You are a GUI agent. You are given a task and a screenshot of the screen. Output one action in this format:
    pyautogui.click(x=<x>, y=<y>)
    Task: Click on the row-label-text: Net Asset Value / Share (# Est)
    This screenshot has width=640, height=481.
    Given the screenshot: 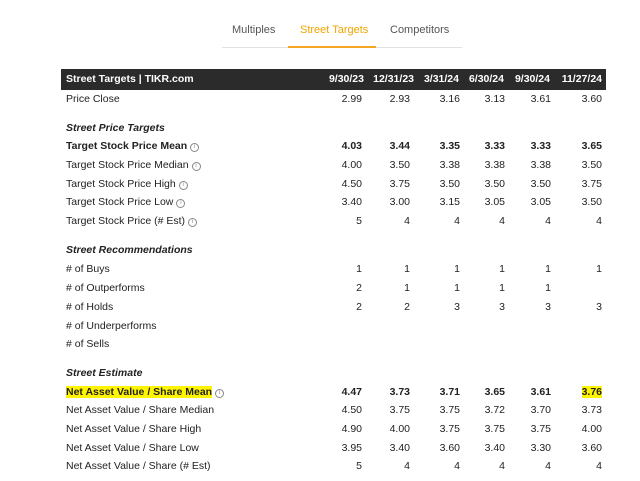 What is the action you would take?
    pyautogui.click(x=138, y=466)
    